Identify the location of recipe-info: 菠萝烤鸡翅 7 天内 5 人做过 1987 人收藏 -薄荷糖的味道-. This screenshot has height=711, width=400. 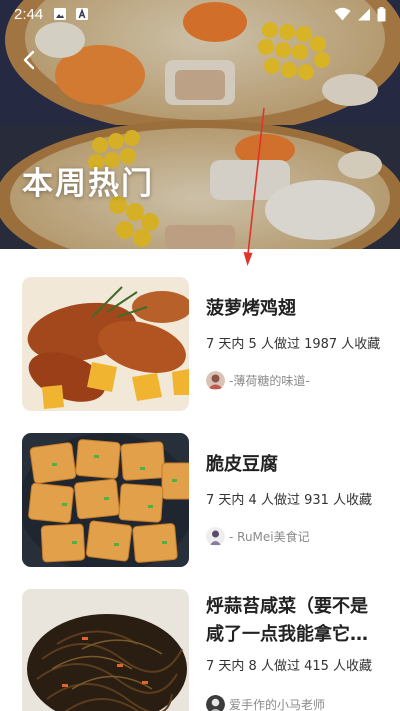
(293, 333).